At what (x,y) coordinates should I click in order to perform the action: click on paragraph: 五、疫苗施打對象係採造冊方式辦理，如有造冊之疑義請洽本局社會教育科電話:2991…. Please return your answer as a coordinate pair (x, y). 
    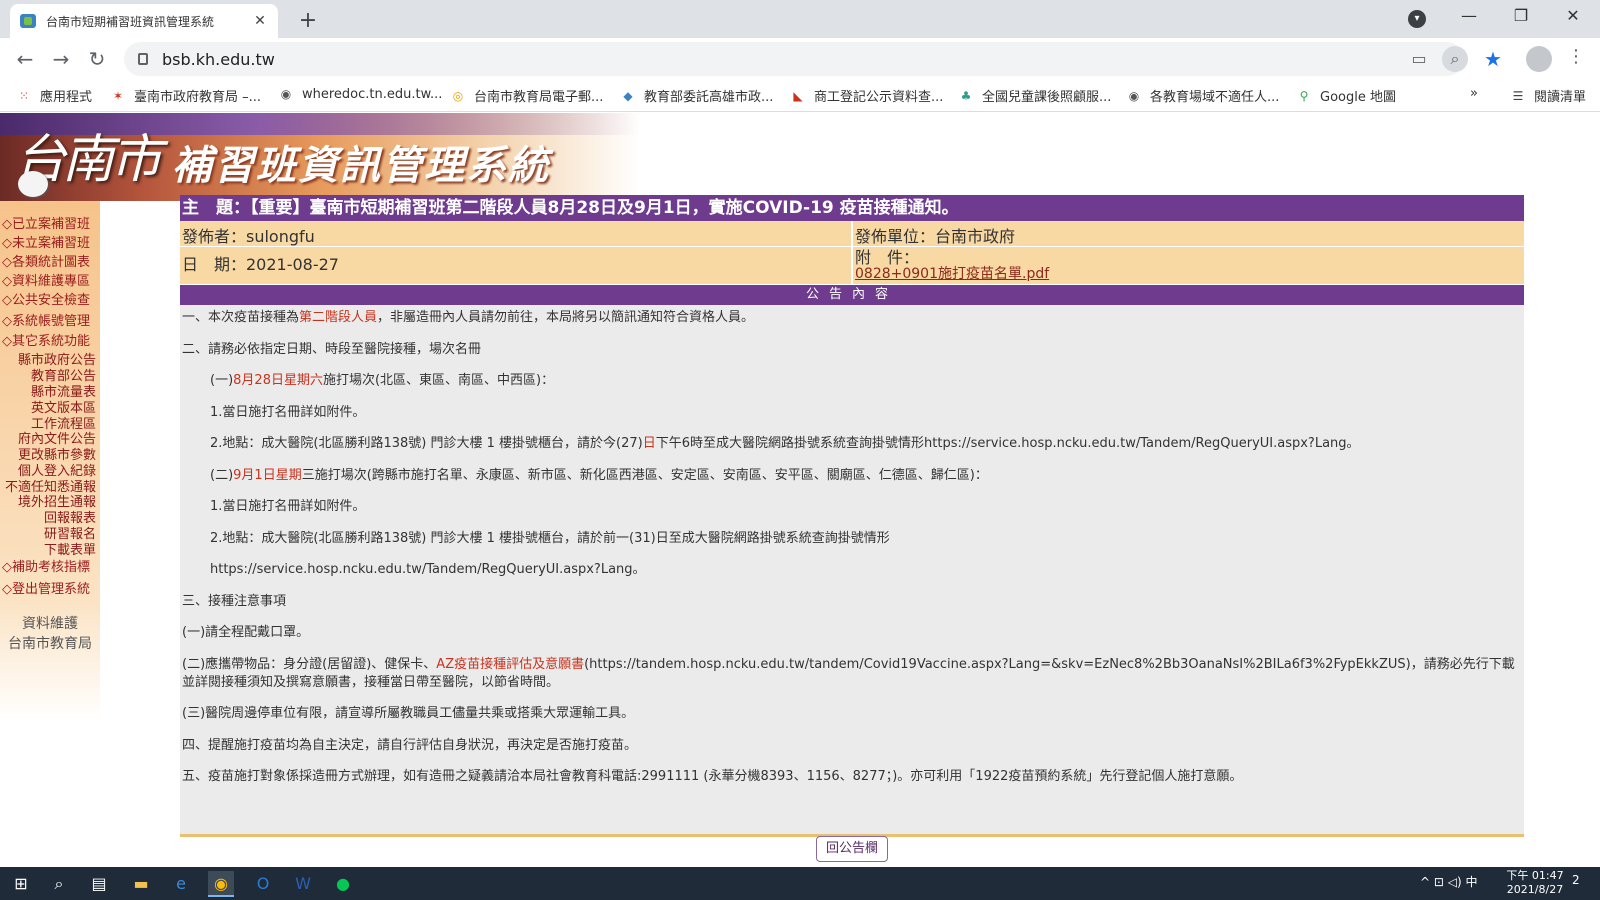
    Looking at the image, I should click on (712, 776).